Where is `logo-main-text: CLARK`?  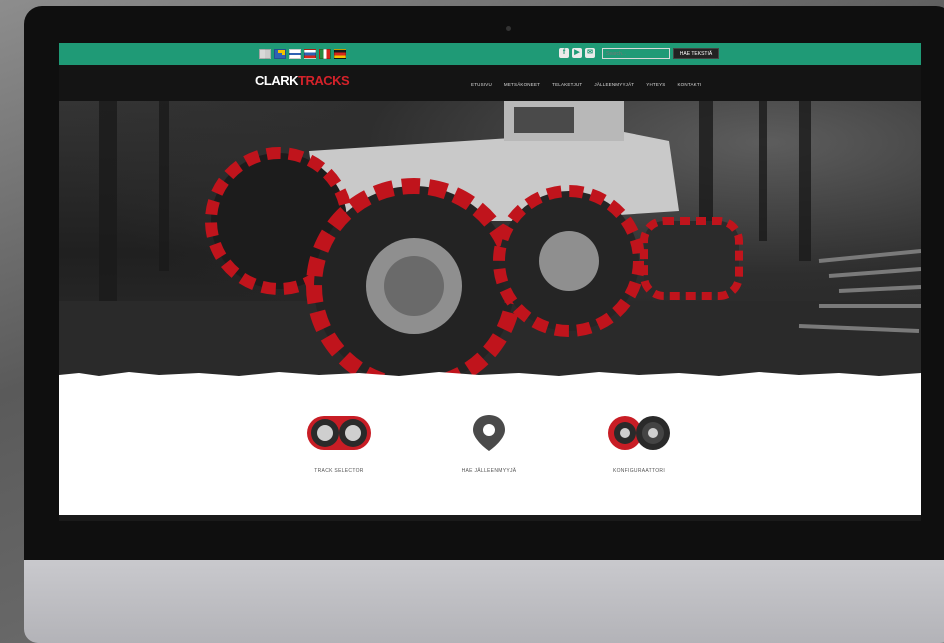 logo-main-text: CLARK is located at coordinates (277, 80).